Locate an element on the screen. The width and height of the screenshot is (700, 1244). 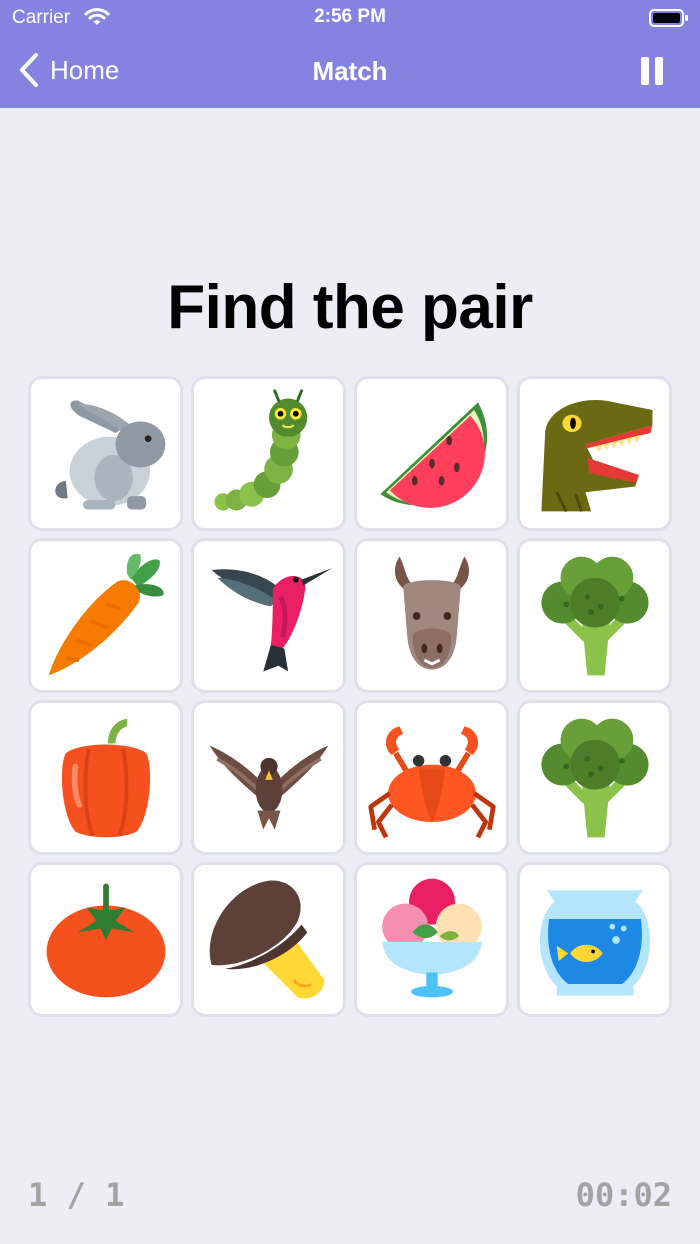
page-title: Match is located at coordinates (350, 71).